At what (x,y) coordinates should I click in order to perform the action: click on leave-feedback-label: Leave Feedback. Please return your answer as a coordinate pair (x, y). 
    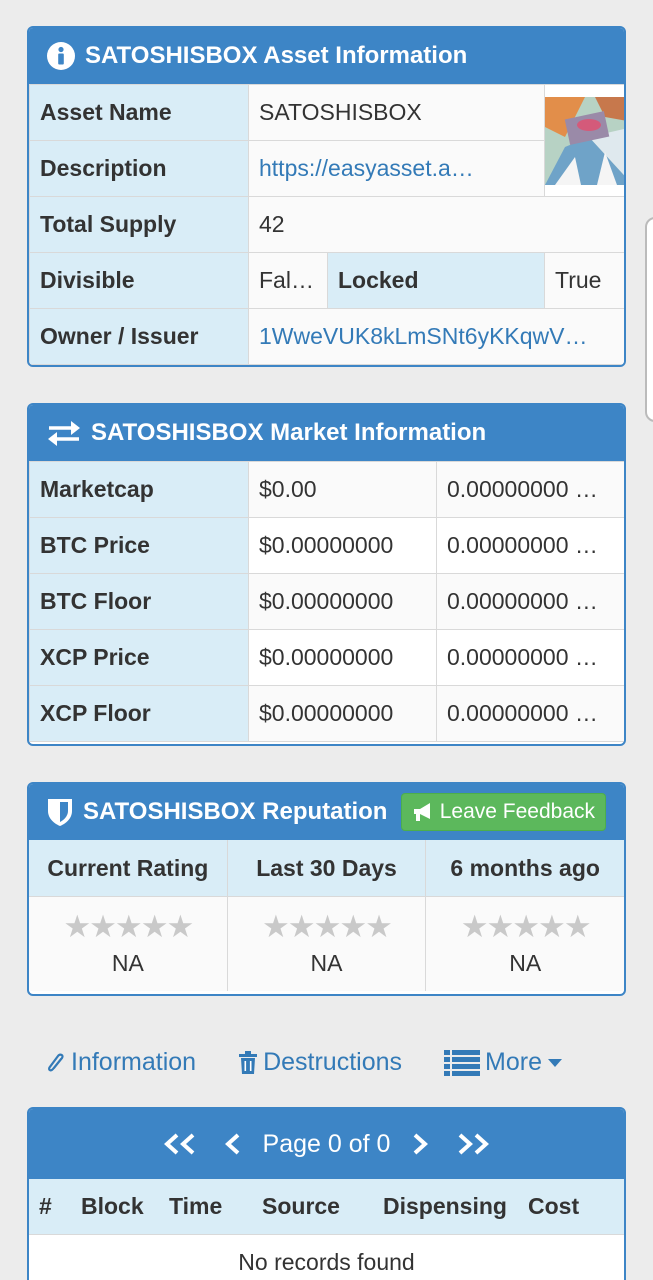
    Looking at the image, I should click on (517, 811).